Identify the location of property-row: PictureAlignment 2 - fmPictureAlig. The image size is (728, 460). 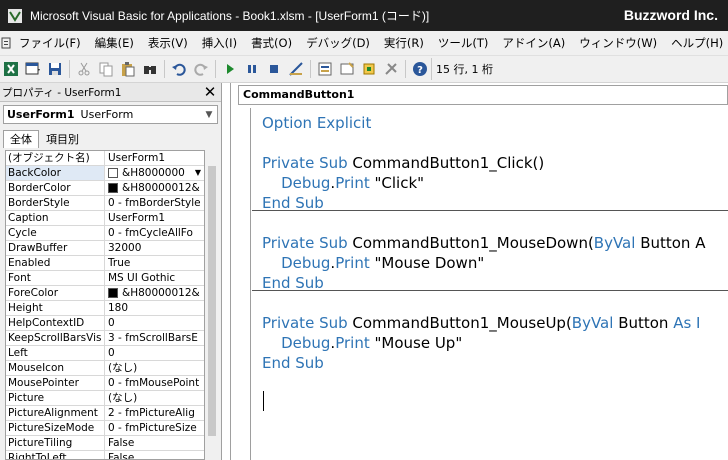
(105, 413).